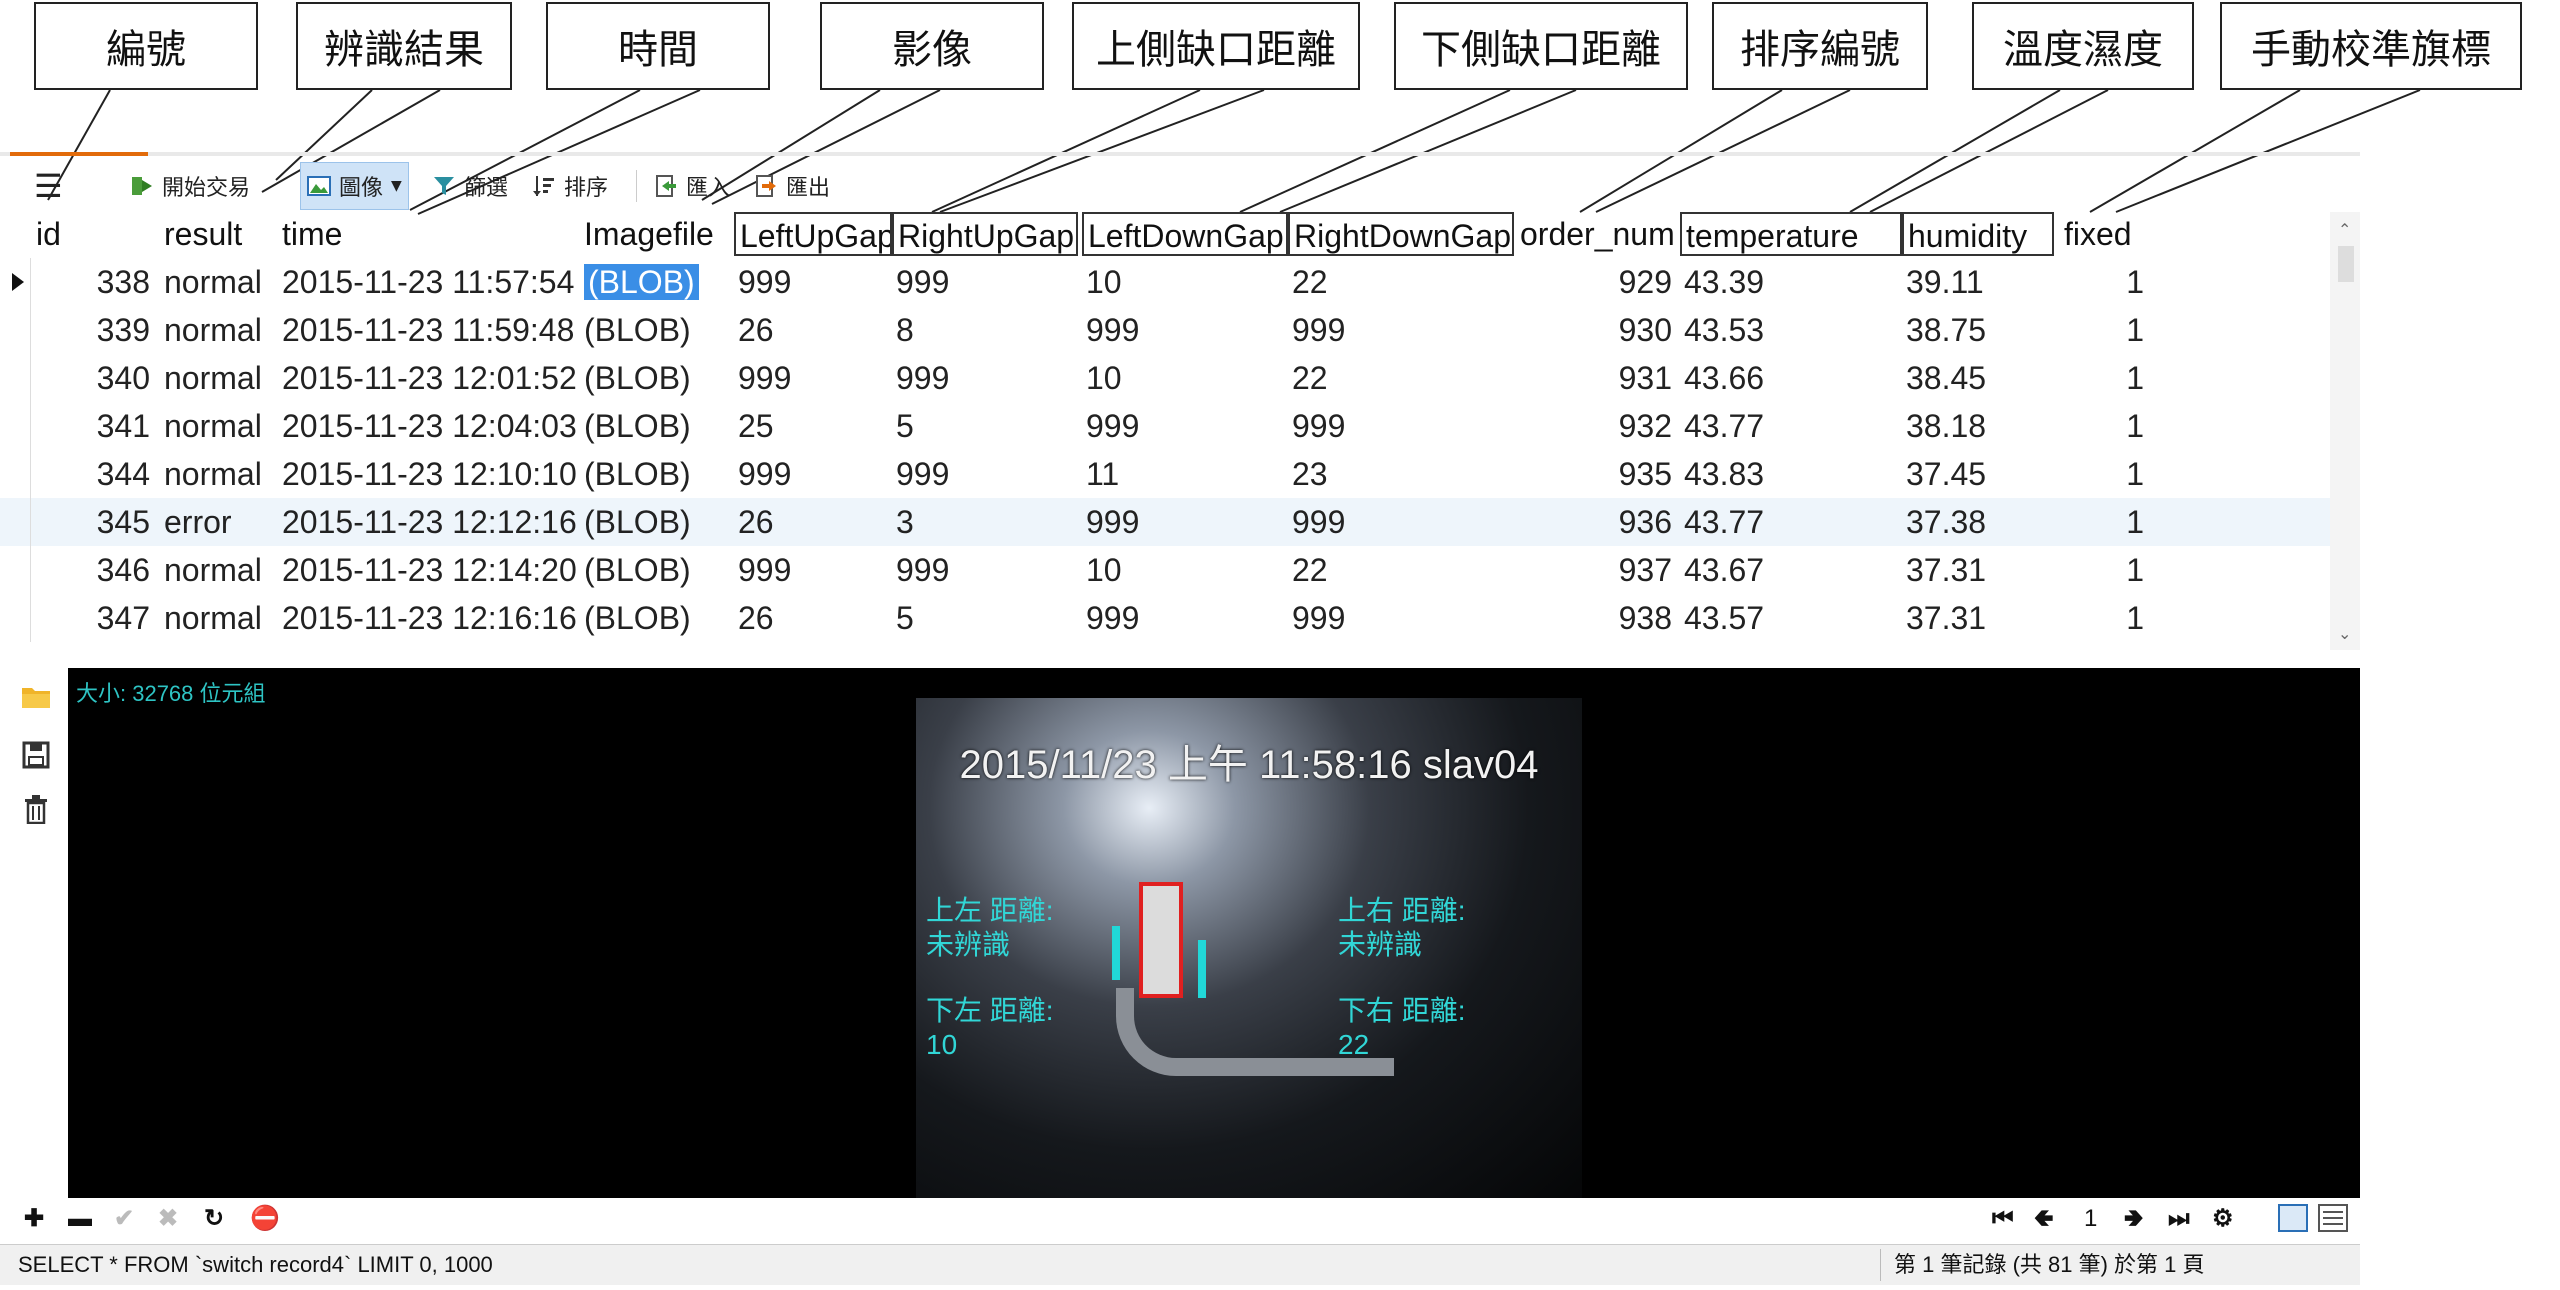 The image size is (2560, 1290). What do you see at coordinates (36, 697) in the screenshot?
I see `open-folder-icon` at bounding box center [36, 697].